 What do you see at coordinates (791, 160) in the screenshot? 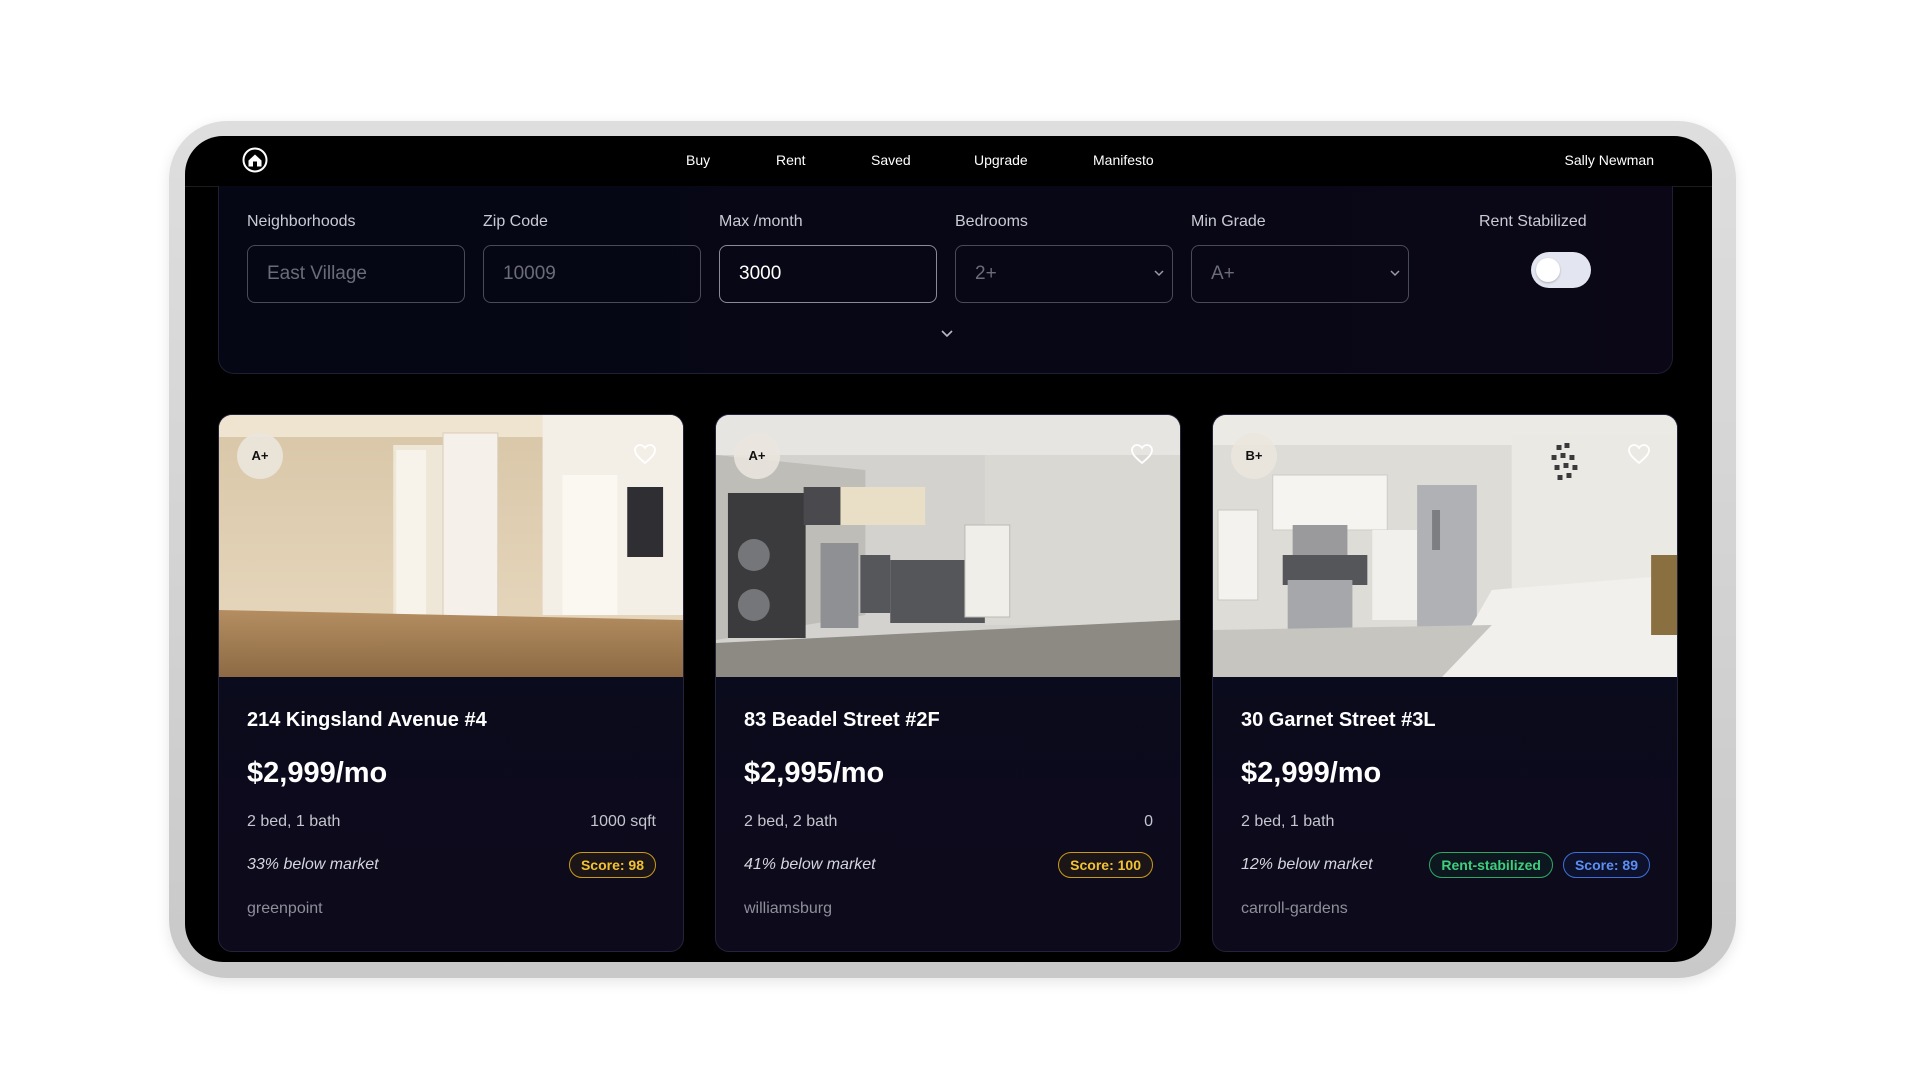
I see `nav-rent: Rent` at bounding box center [791, 160].